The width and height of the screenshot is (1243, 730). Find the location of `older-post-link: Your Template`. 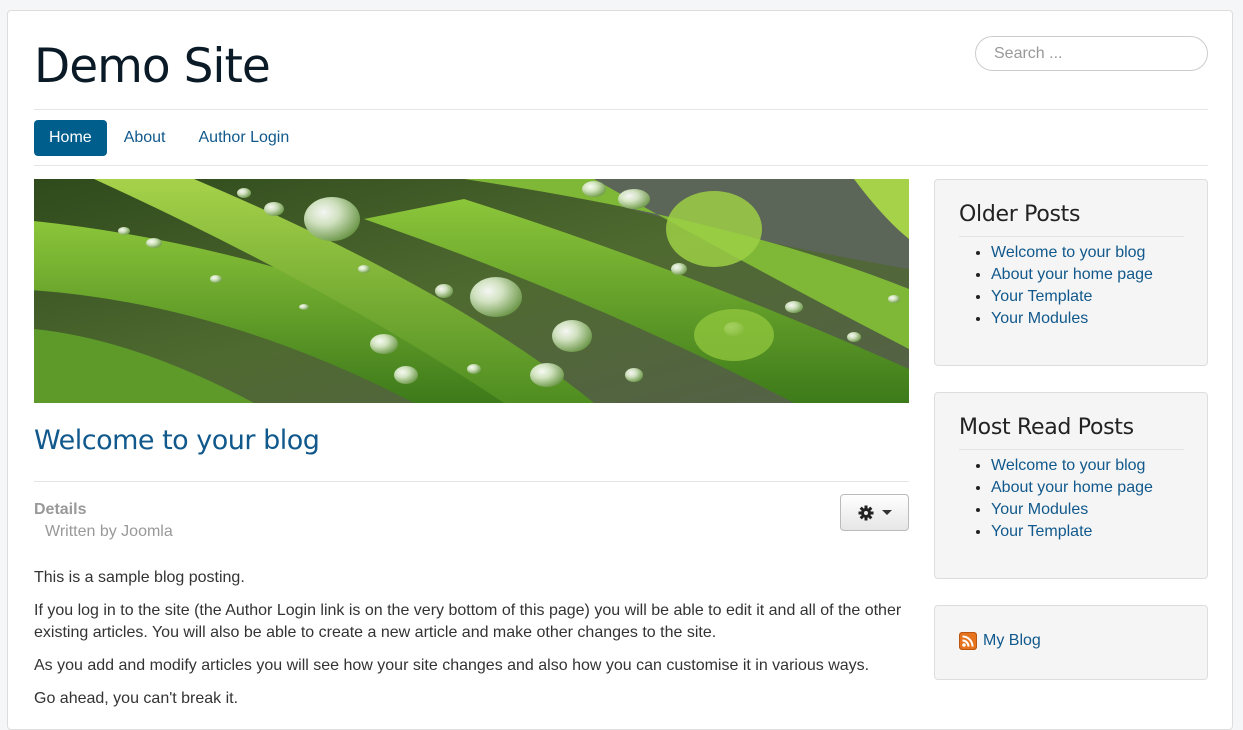

older-post-link: Your Template is located at coordinates (1041, 296).